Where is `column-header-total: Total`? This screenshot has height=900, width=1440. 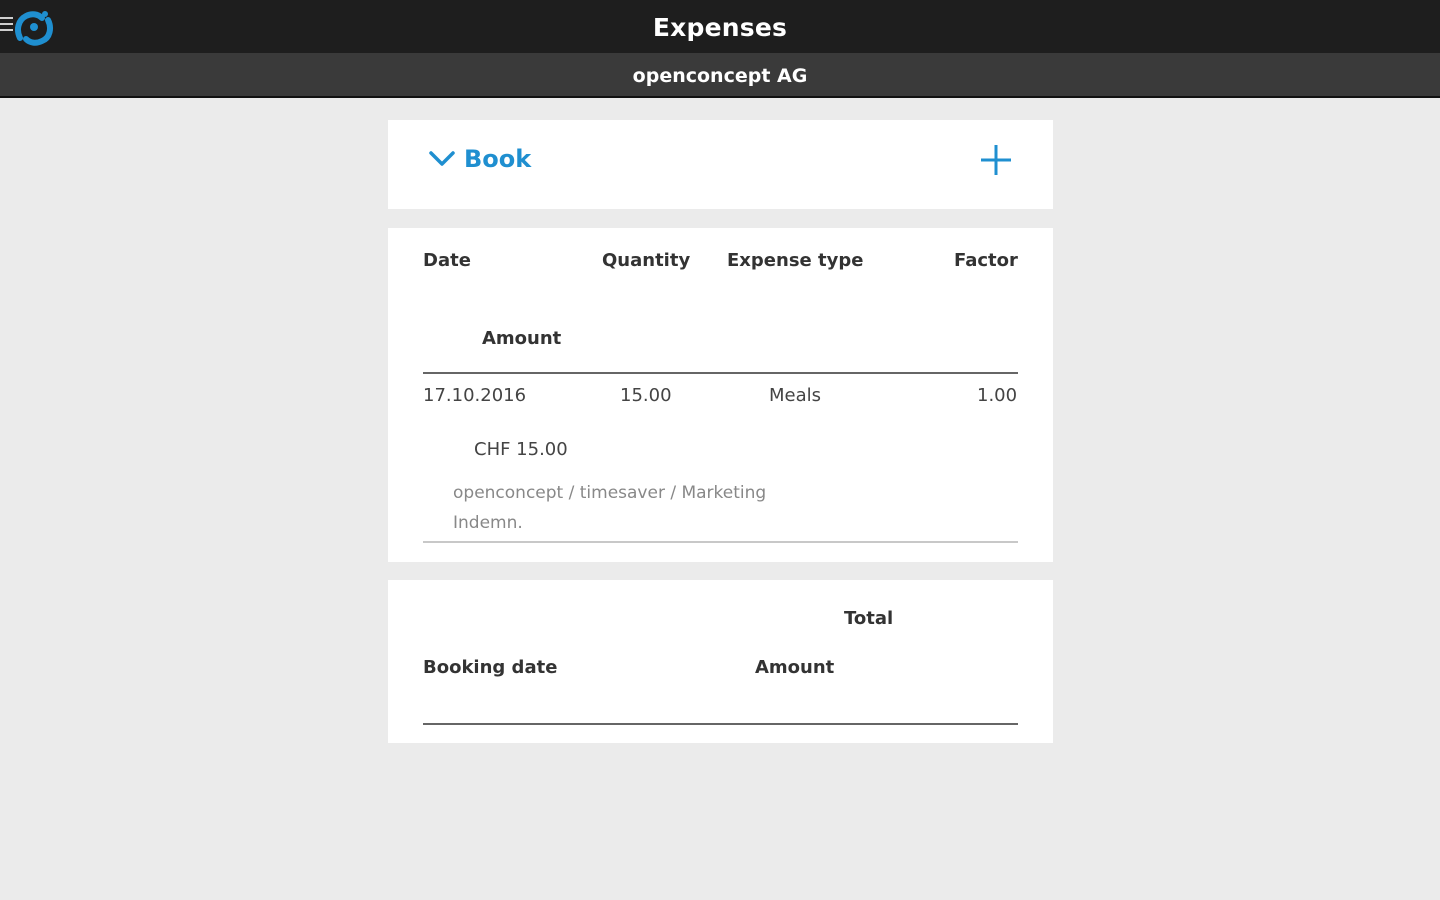 column-header-total: Total is located at coordinates (869, 618).